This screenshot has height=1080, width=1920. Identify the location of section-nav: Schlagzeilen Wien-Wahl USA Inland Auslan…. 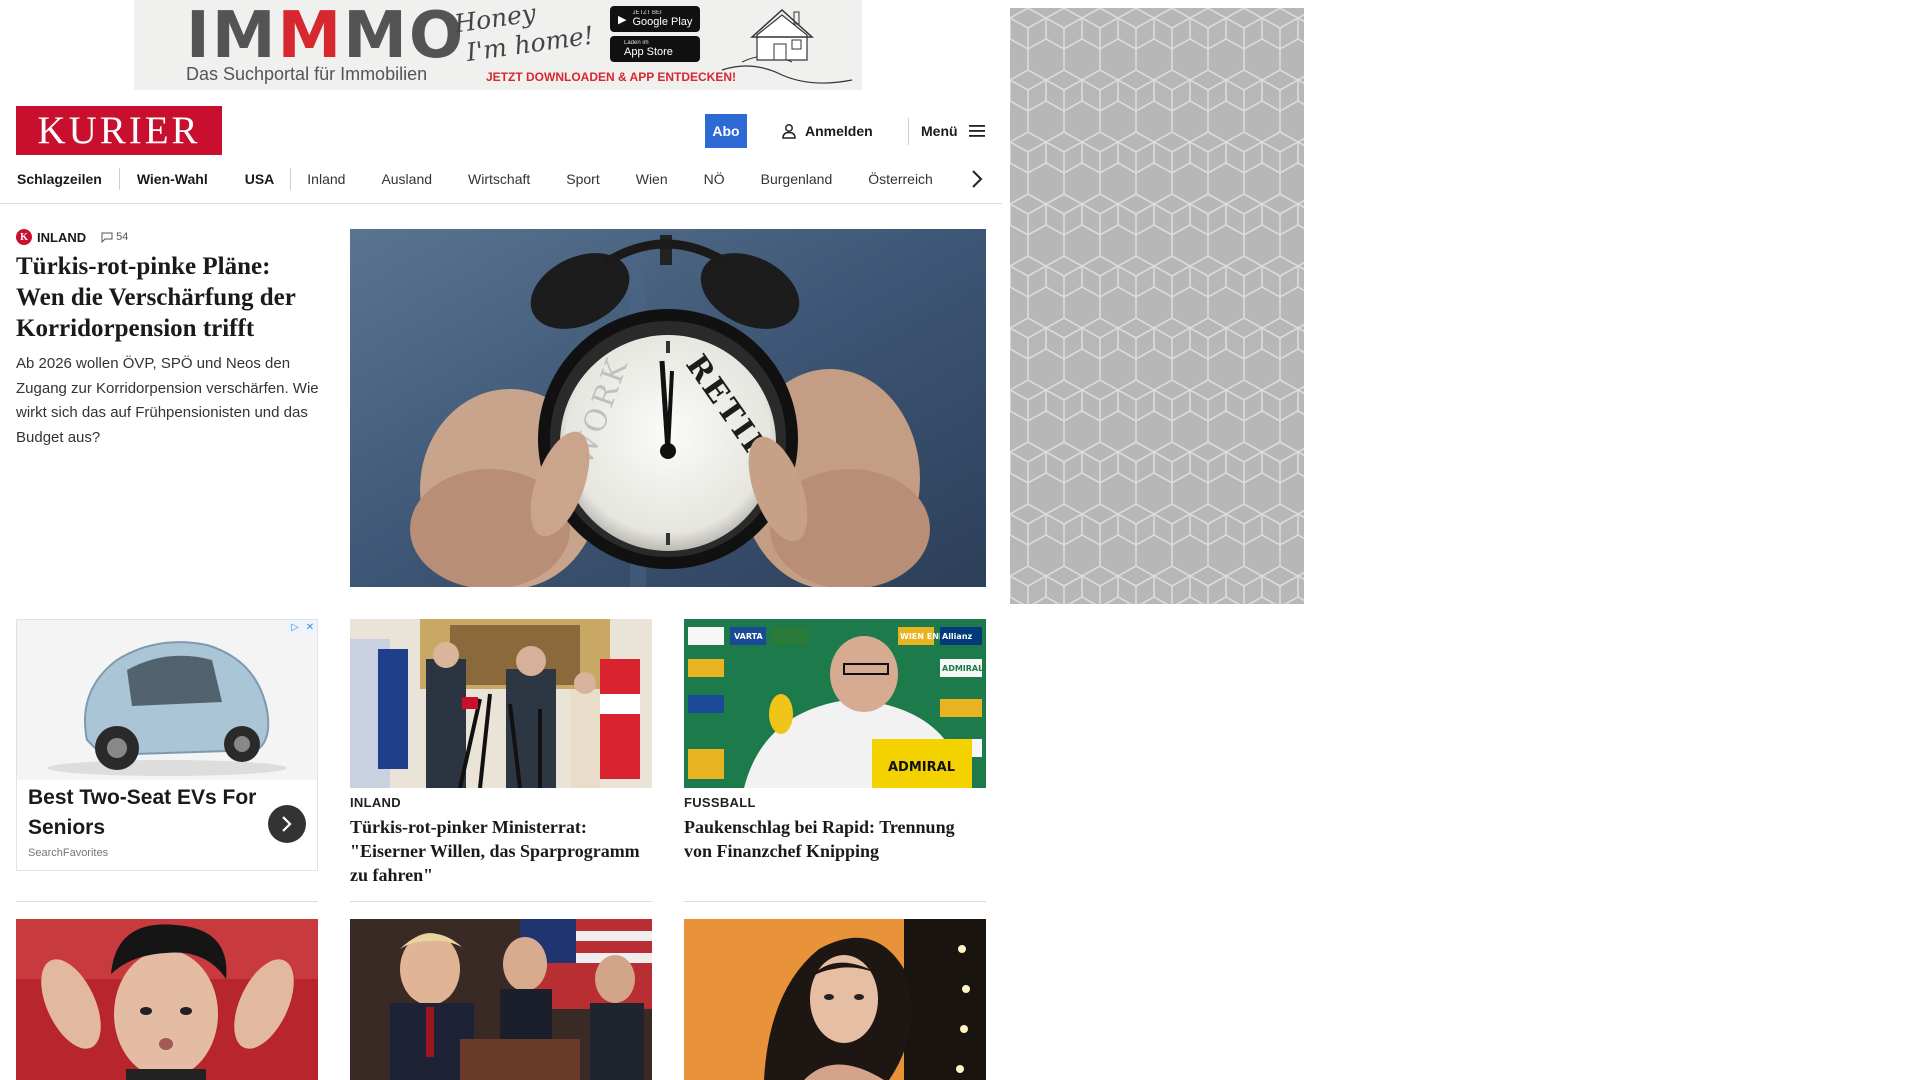
(505, 179).